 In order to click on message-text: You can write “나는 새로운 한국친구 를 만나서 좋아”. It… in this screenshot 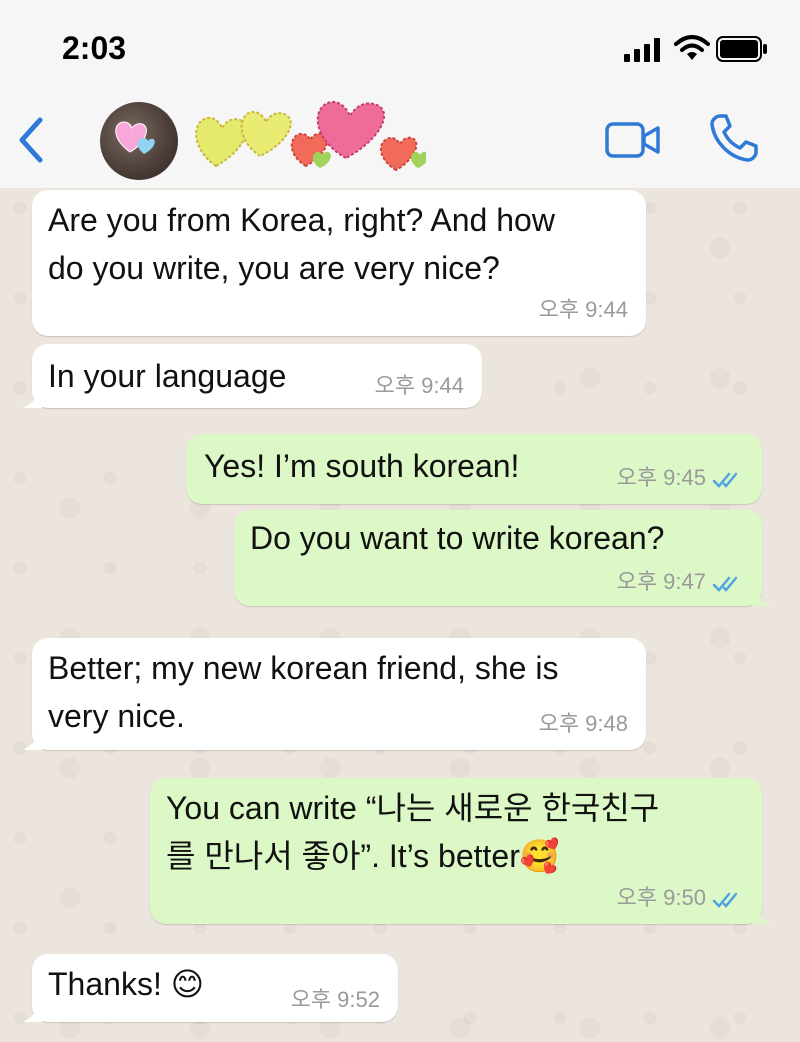, I will do `click(413, 832)`.